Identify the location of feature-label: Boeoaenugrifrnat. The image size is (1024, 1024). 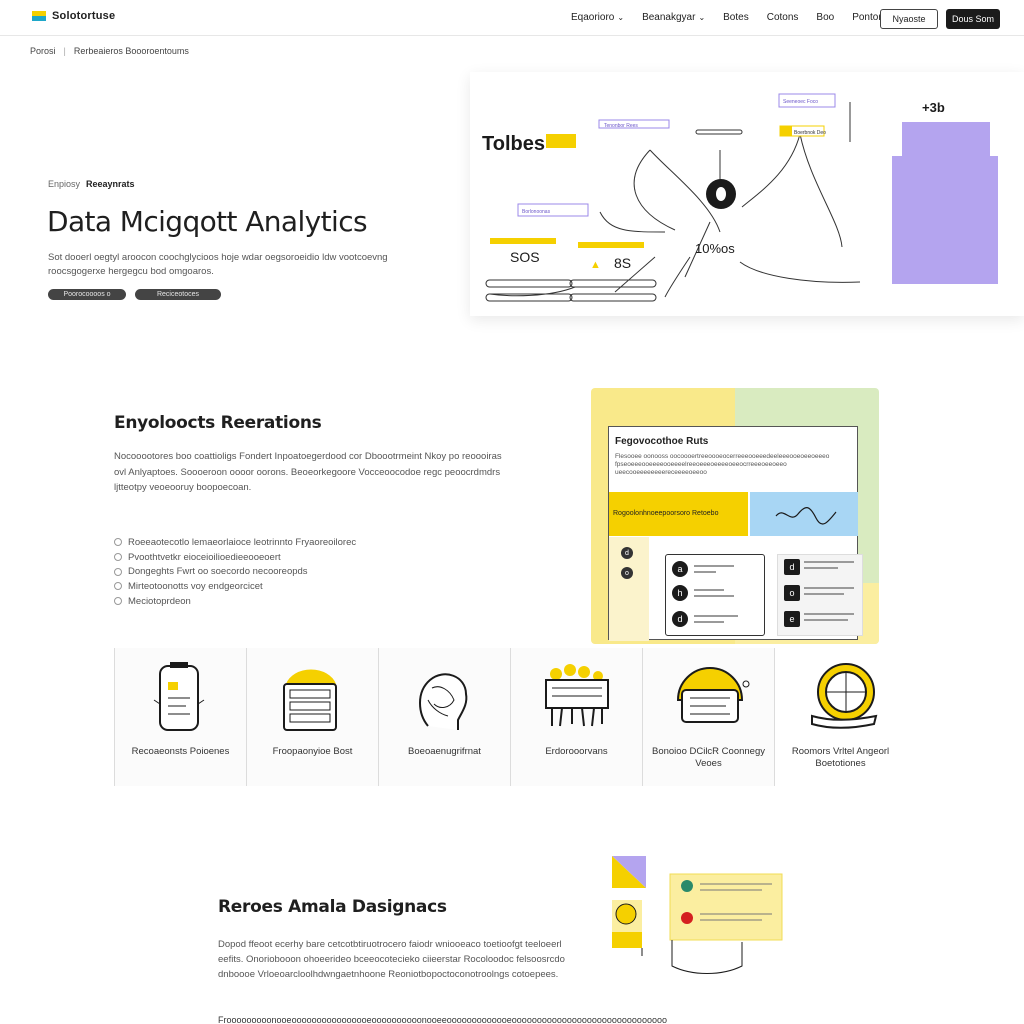
(444, 751).